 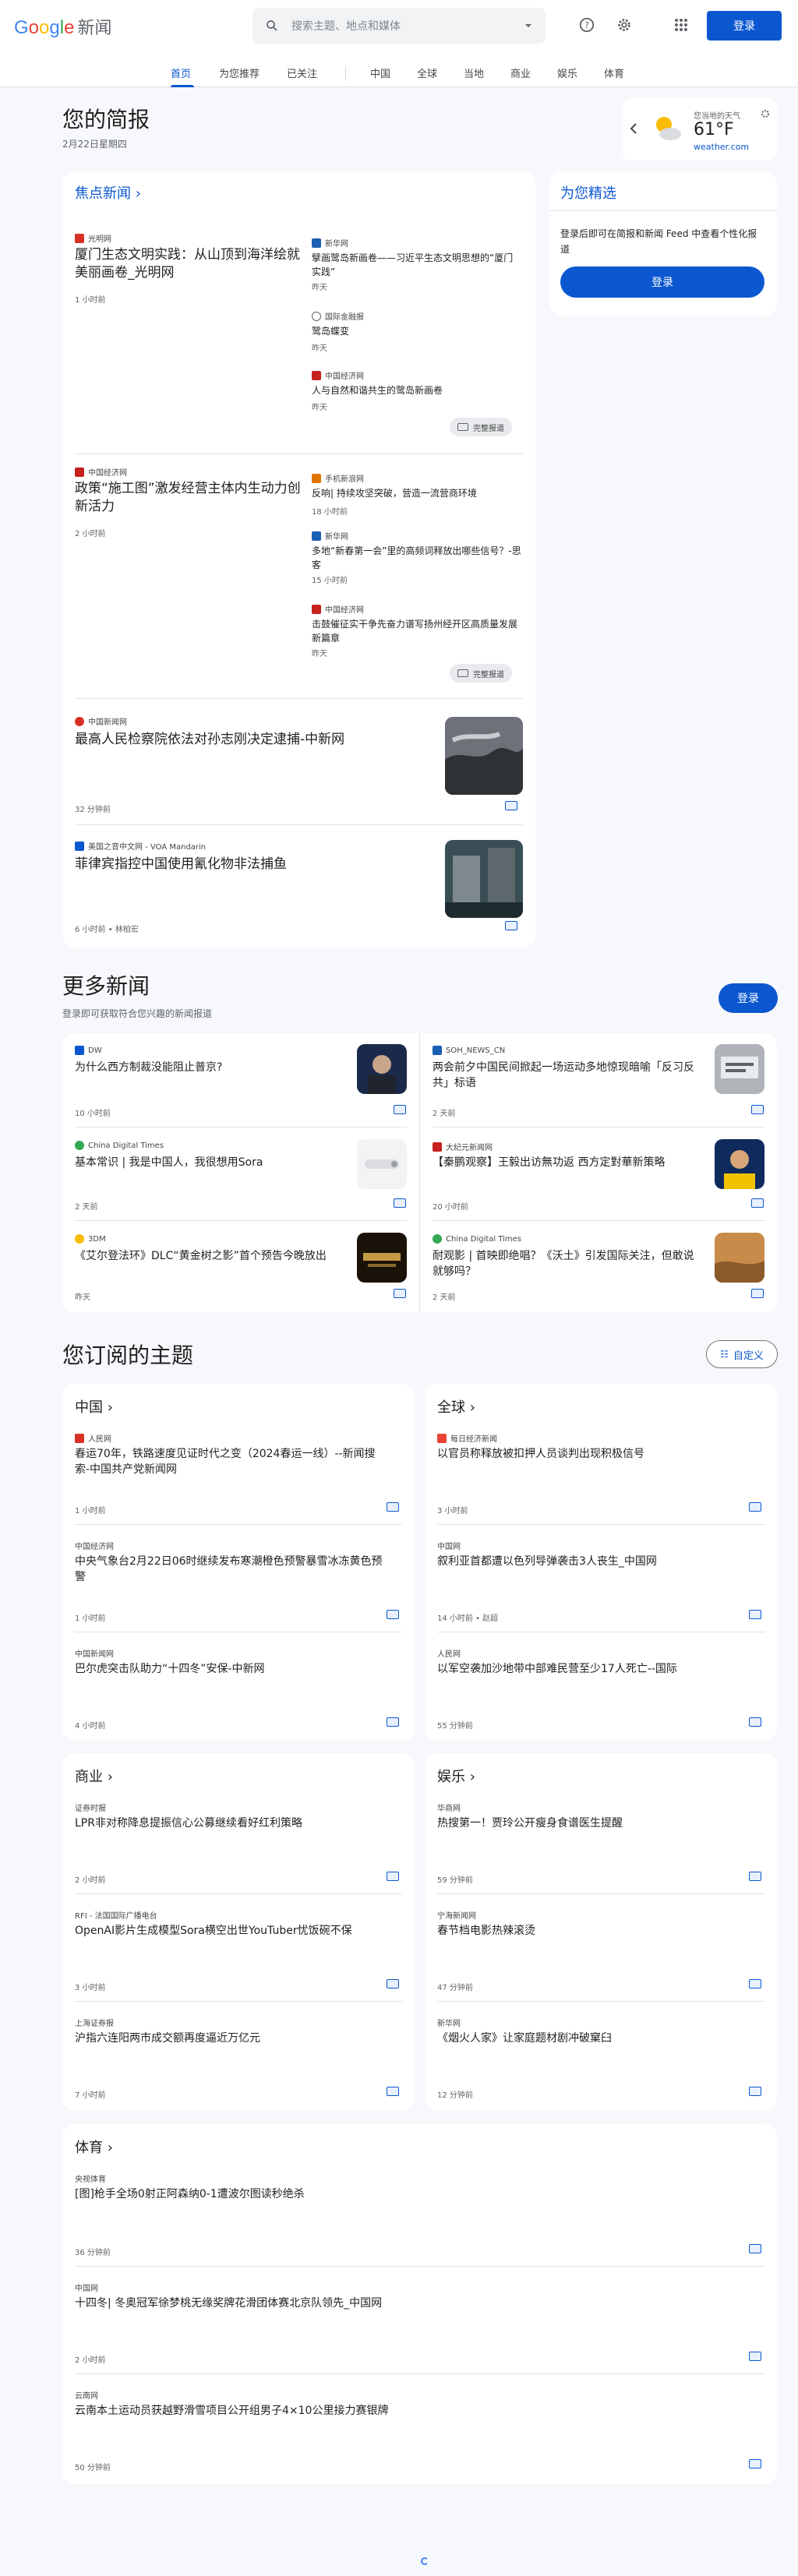 I want to click on topic-item-headline: LPR非对称降息提振信心公募继续看好红利策略, so click(x=231, y=1823).